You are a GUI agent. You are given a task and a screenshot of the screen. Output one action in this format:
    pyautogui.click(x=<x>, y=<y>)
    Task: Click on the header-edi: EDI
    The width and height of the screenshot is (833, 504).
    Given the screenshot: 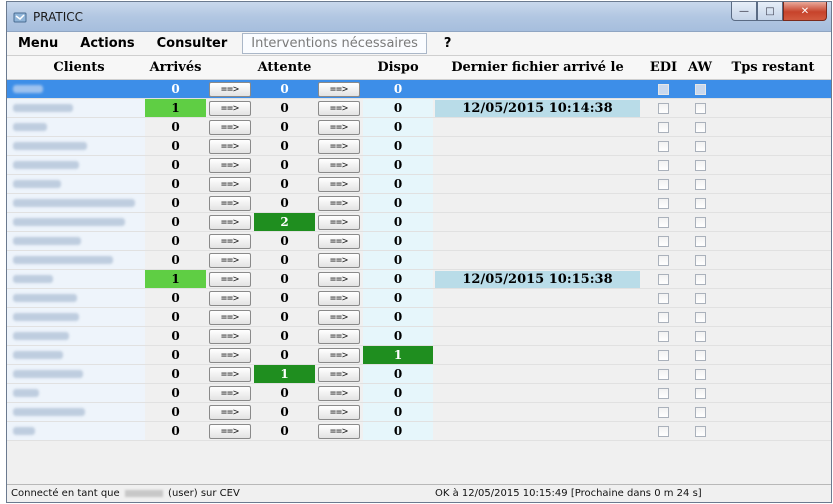 What is the action you would take?
    pyautogui.click(x=663, y=67)
    